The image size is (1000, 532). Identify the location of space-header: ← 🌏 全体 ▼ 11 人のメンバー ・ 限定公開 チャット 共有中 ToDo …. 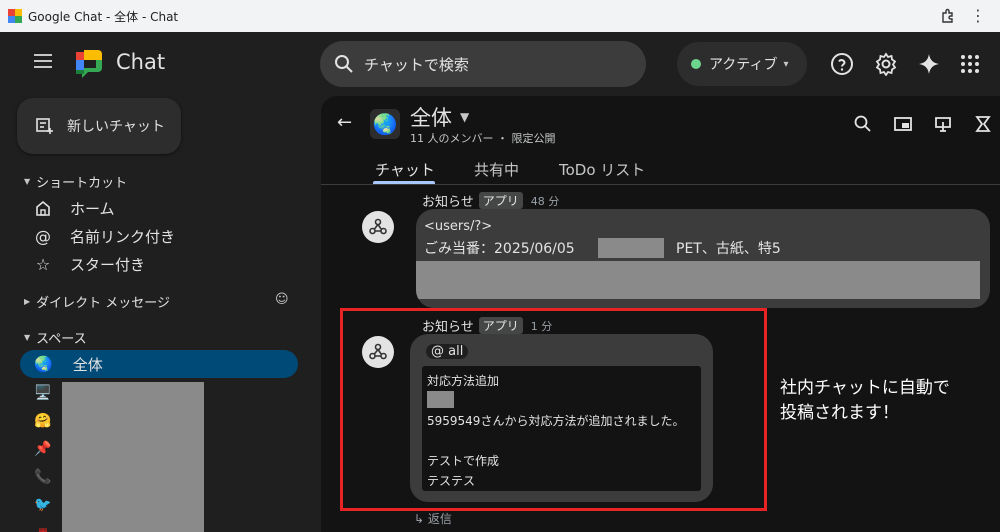
(660, 140).